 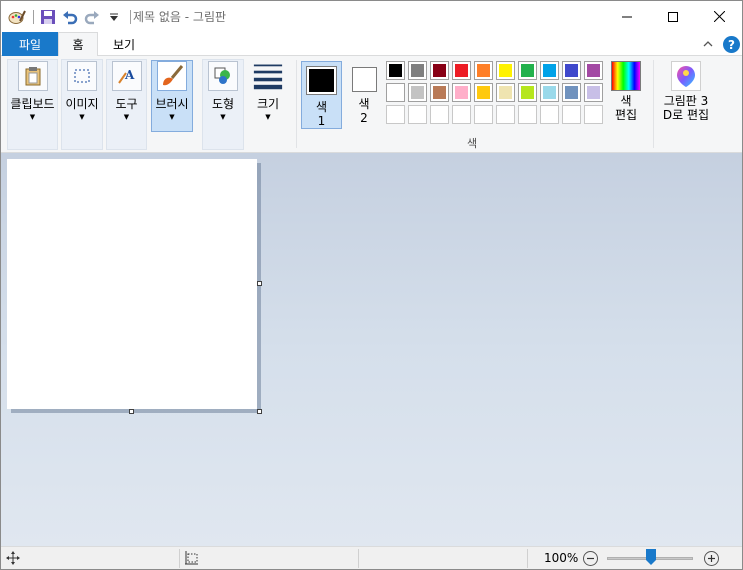 I want to click on color2-swatch, so click(x=364, y=79).